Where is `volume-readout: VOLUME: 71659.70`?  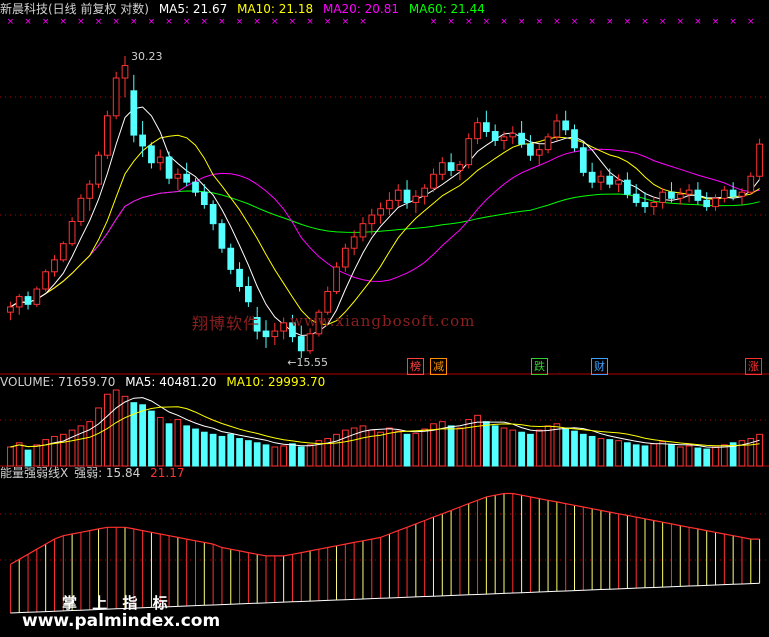
volume-readout: VOLUME: 71659.70 is located at coordinates (58, 382).